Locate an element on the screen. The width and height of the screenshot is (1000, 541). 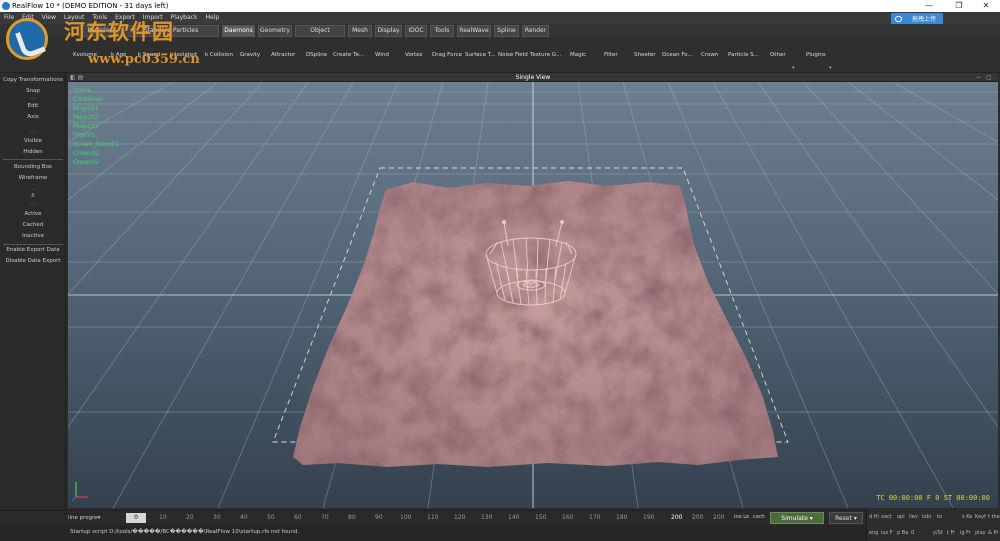
tab-geometry: Geometry is located at coordinates (275, 31).